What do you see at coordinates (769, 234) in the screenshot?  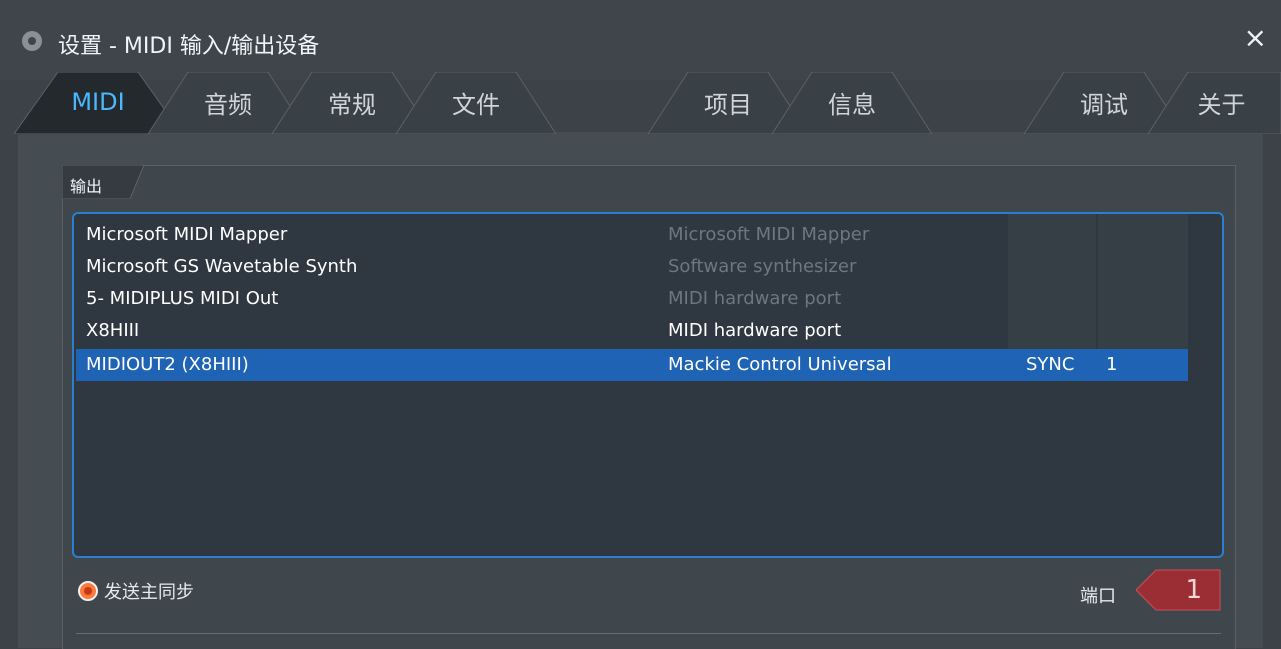 I see `device-description: Microsoft MIDI Mapper` at bounding box center [769, 234].